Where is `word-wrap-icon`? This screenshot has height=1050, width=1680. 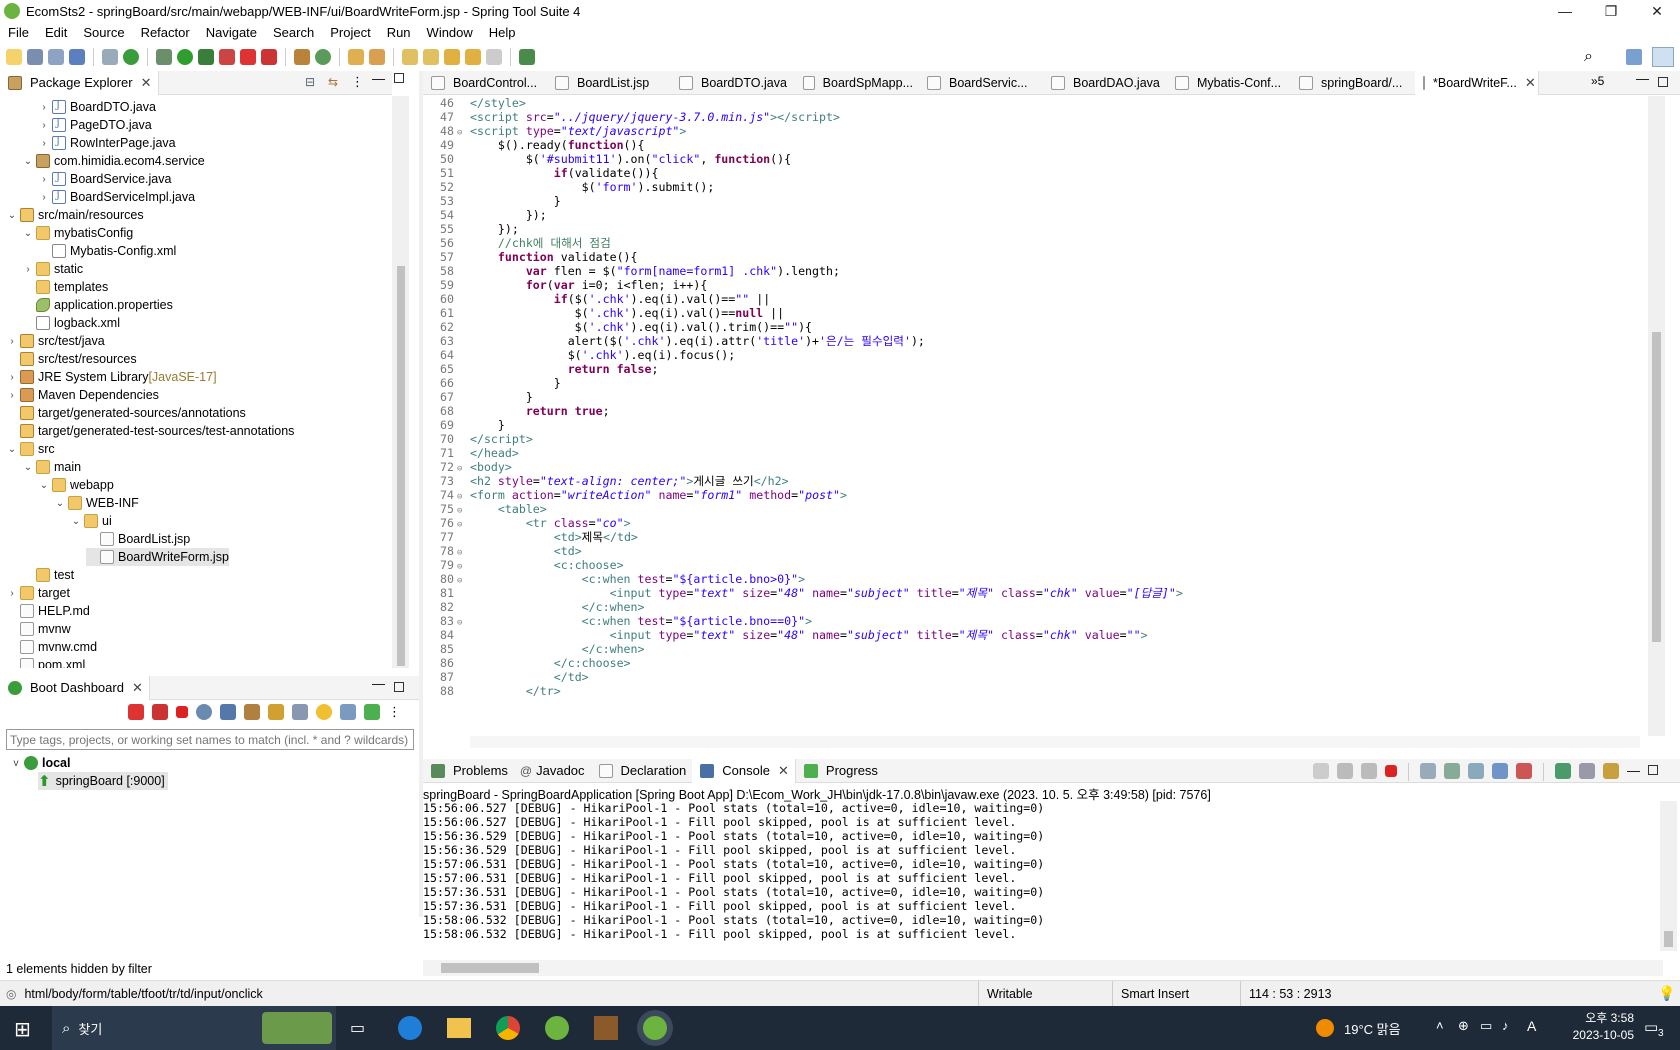 word-wrap-icon is located at coordinates (1476, 771).